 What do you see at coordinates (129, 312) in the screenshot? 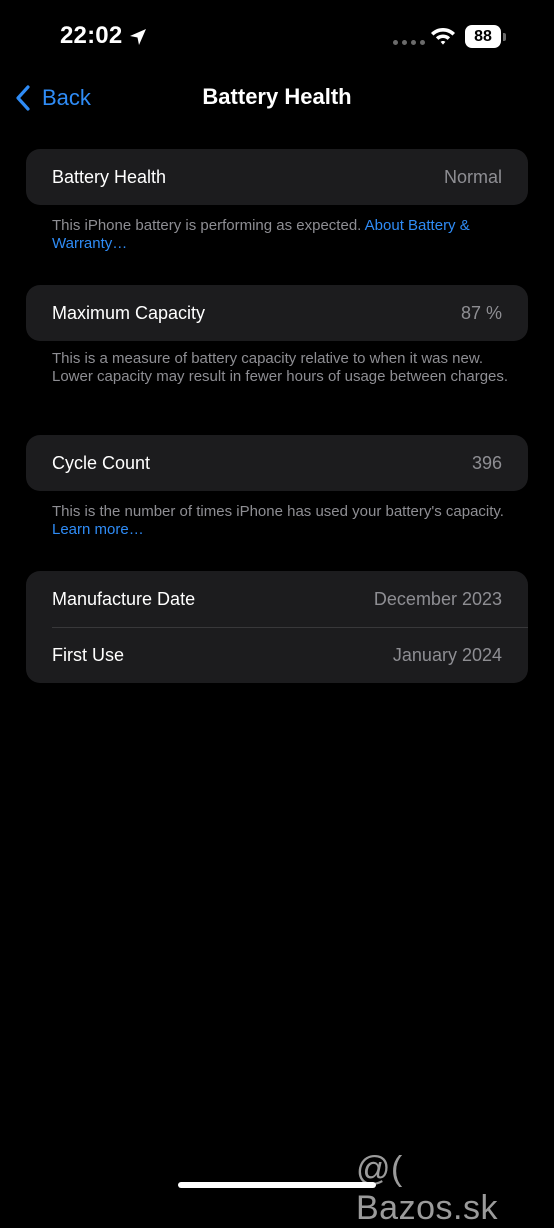
I see `maximum-capacity-label: Maximum Capacity` at bounding box center [129, 312].